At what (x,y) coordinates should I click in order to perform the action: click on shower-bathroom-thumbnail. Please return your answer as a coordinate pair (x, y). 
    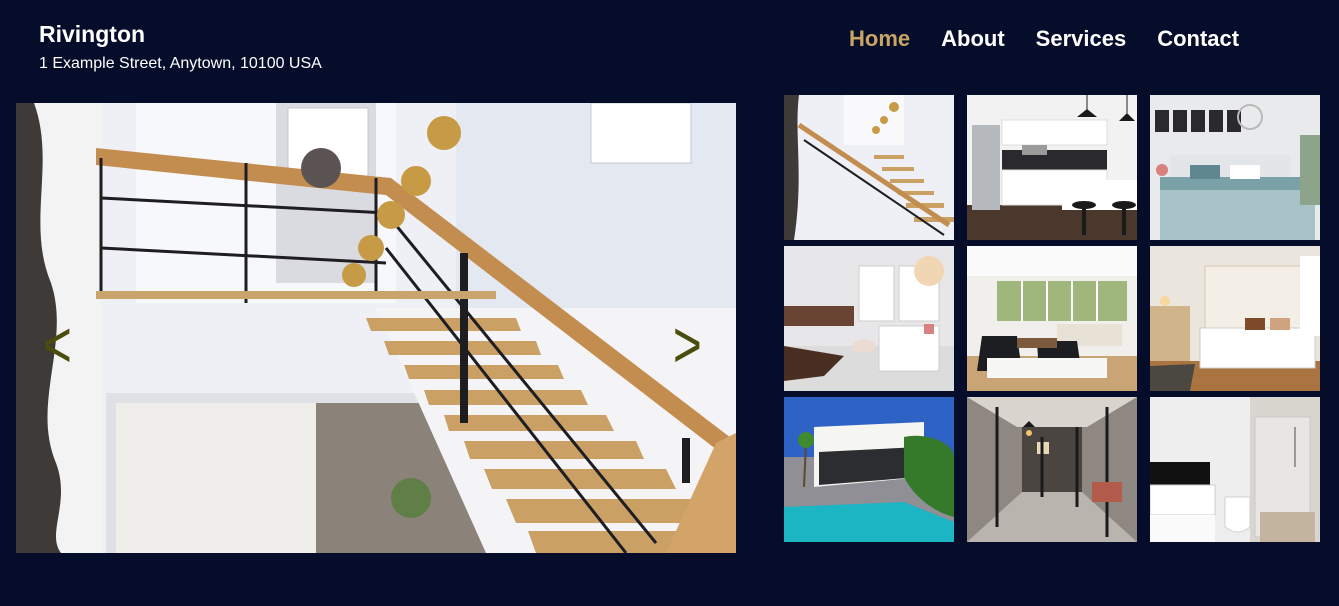
    Looking at the image, I should click on (1235, 469).